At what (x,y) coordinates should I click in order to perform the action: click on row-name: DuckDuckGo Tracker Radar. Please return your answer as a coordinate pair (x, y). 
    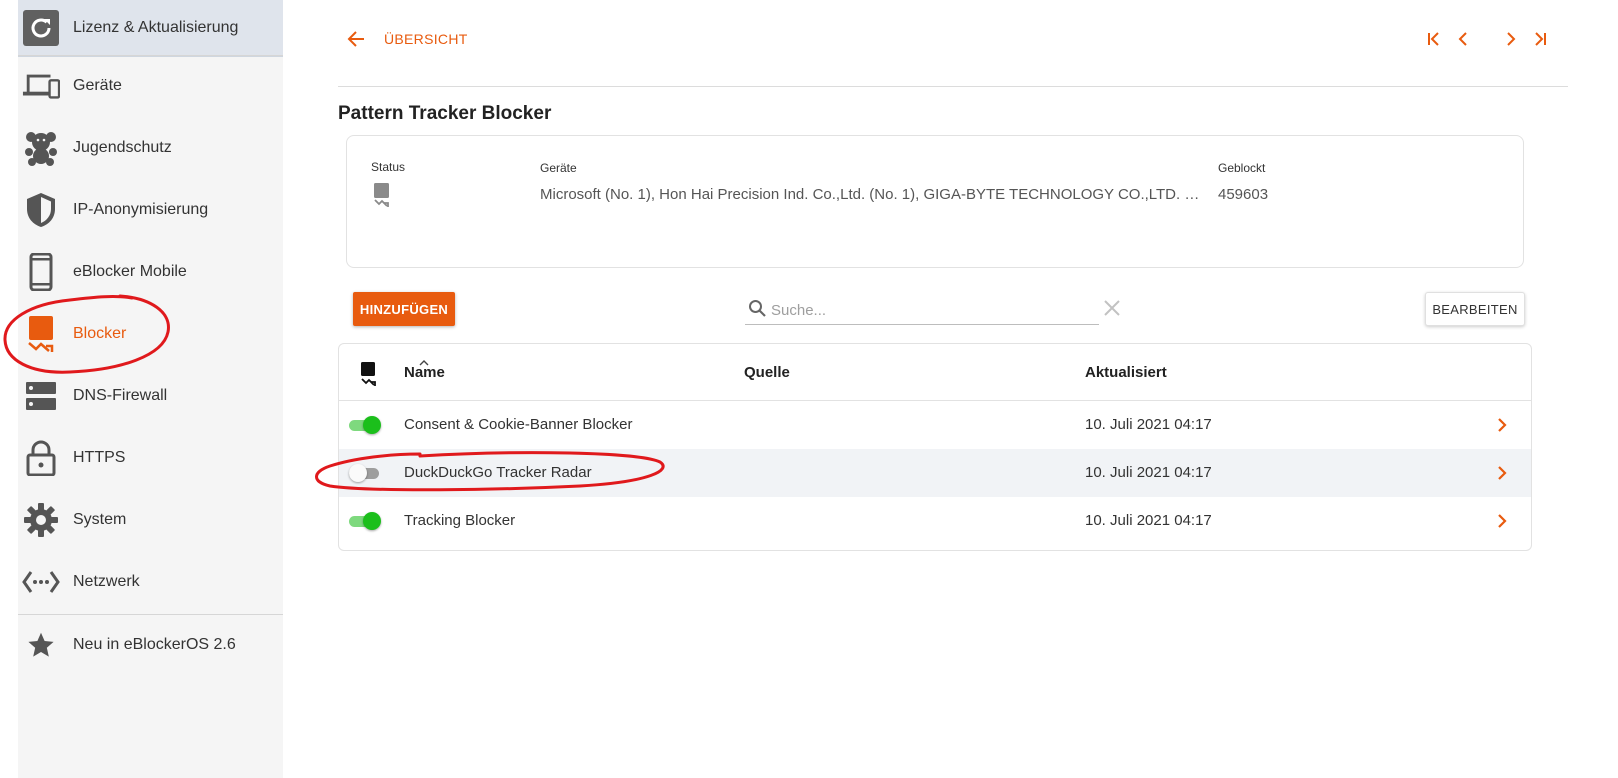
    Looking at the image, I should click on (498, 472).